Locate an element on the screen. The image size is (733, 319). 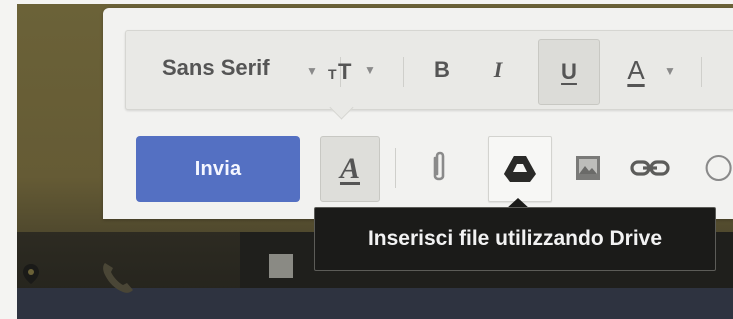
insert-link-button is located at coordinates (650, 168).